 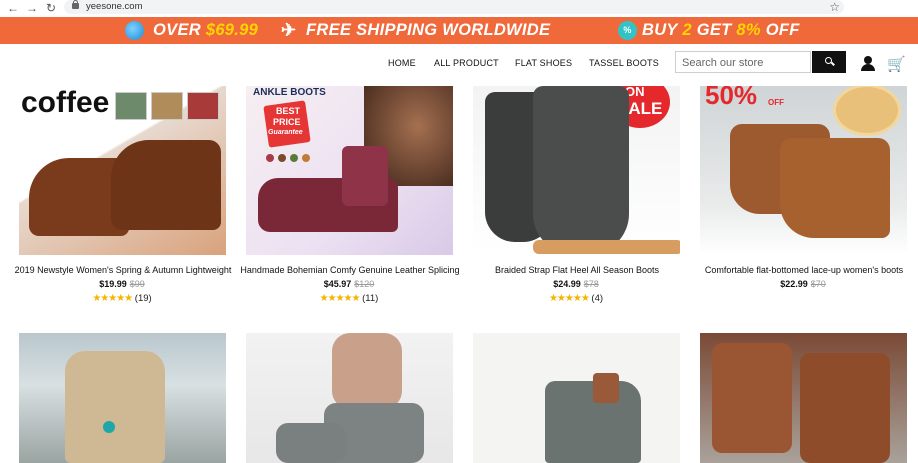 I want to click on promo-free-shipping: FREE SHIPPING WORLDWIDE, so click(x=428, y=30).